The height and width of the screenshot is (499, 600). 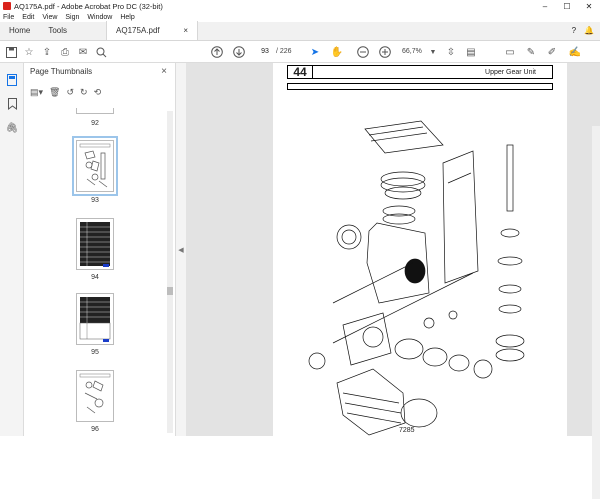 What do you see at coordinates (265, 52) in the screenshot?
I see `page-number-input: 93` at bounding box center [265, 52].